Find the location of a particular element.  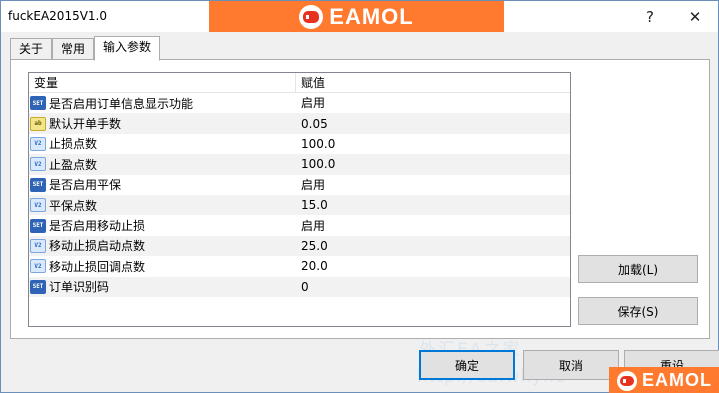

column-header-value: 赋值 is located at coordinates (433, 82).